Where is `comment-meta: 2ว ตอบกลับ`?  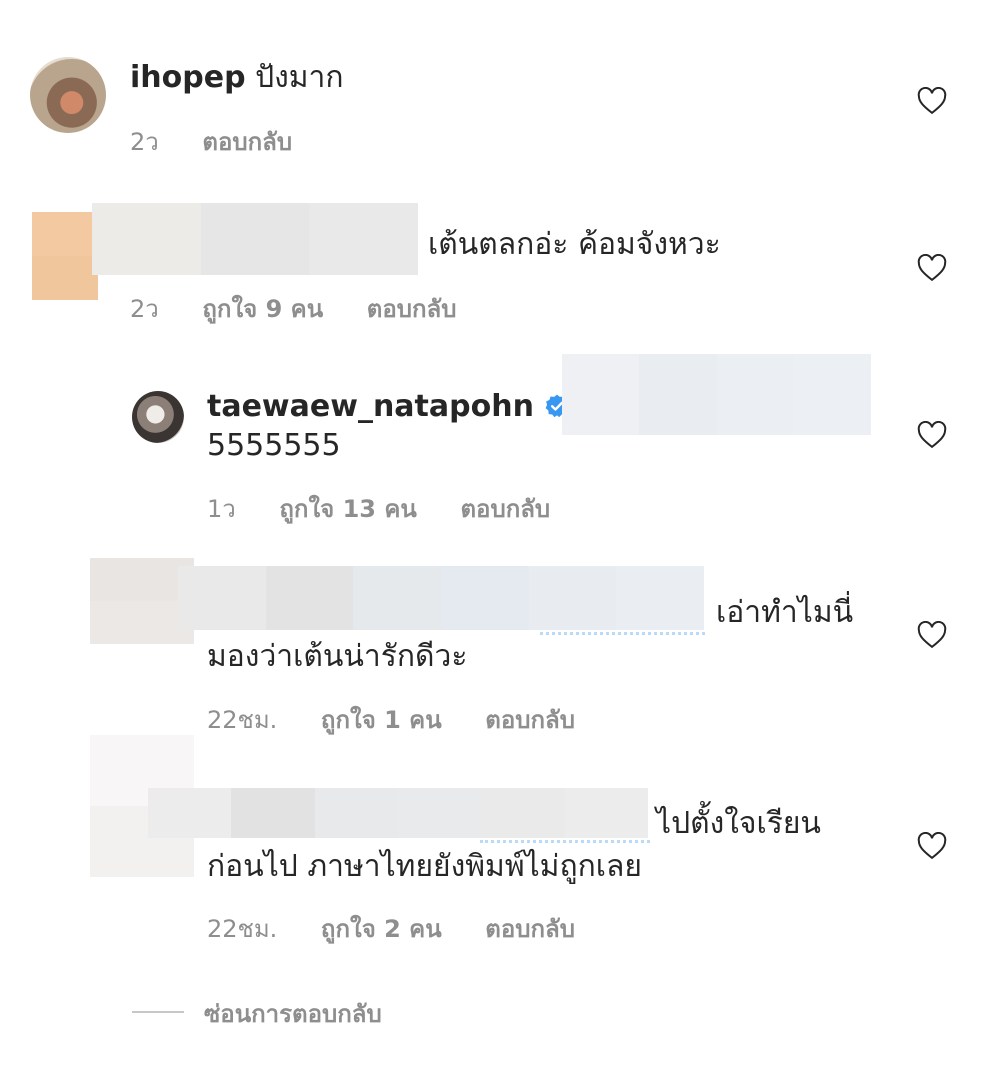 comment-meta: 2ว ตอบกลับ is located at coordinates (229, 141).